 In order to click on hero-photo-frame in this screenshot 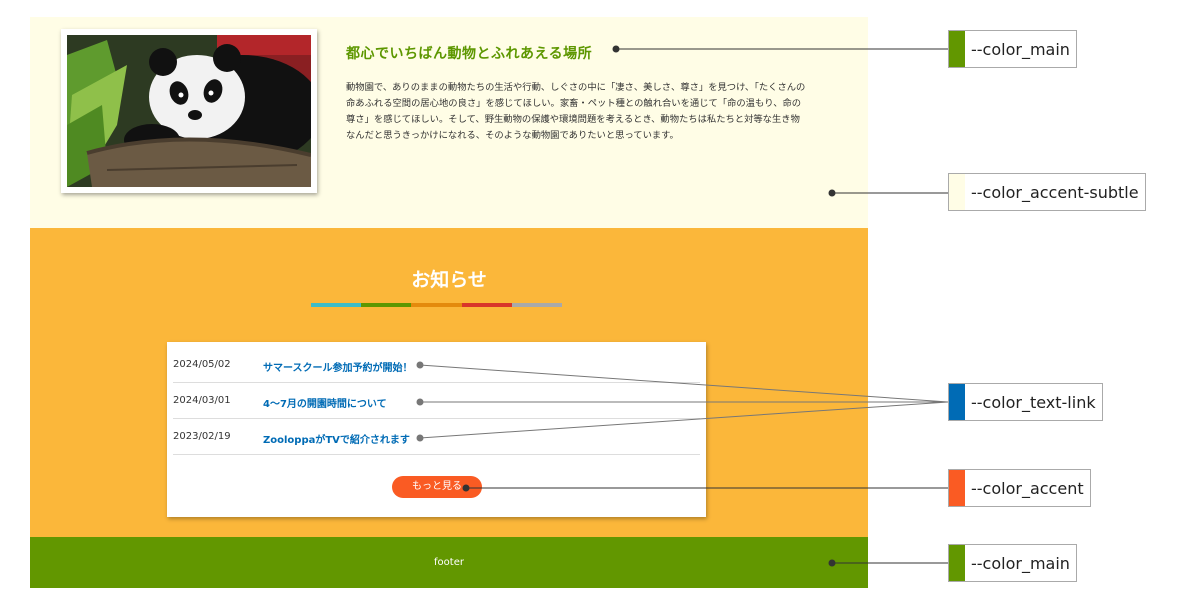, I will do `click(189, 111)`.